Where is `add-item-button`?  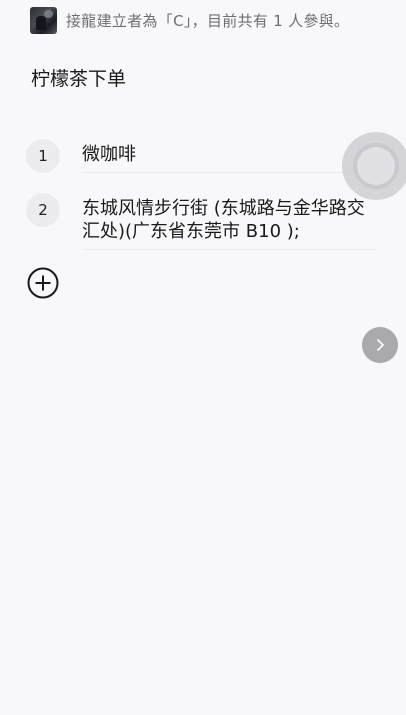
add-item-button is located at coordinates (43, 283).